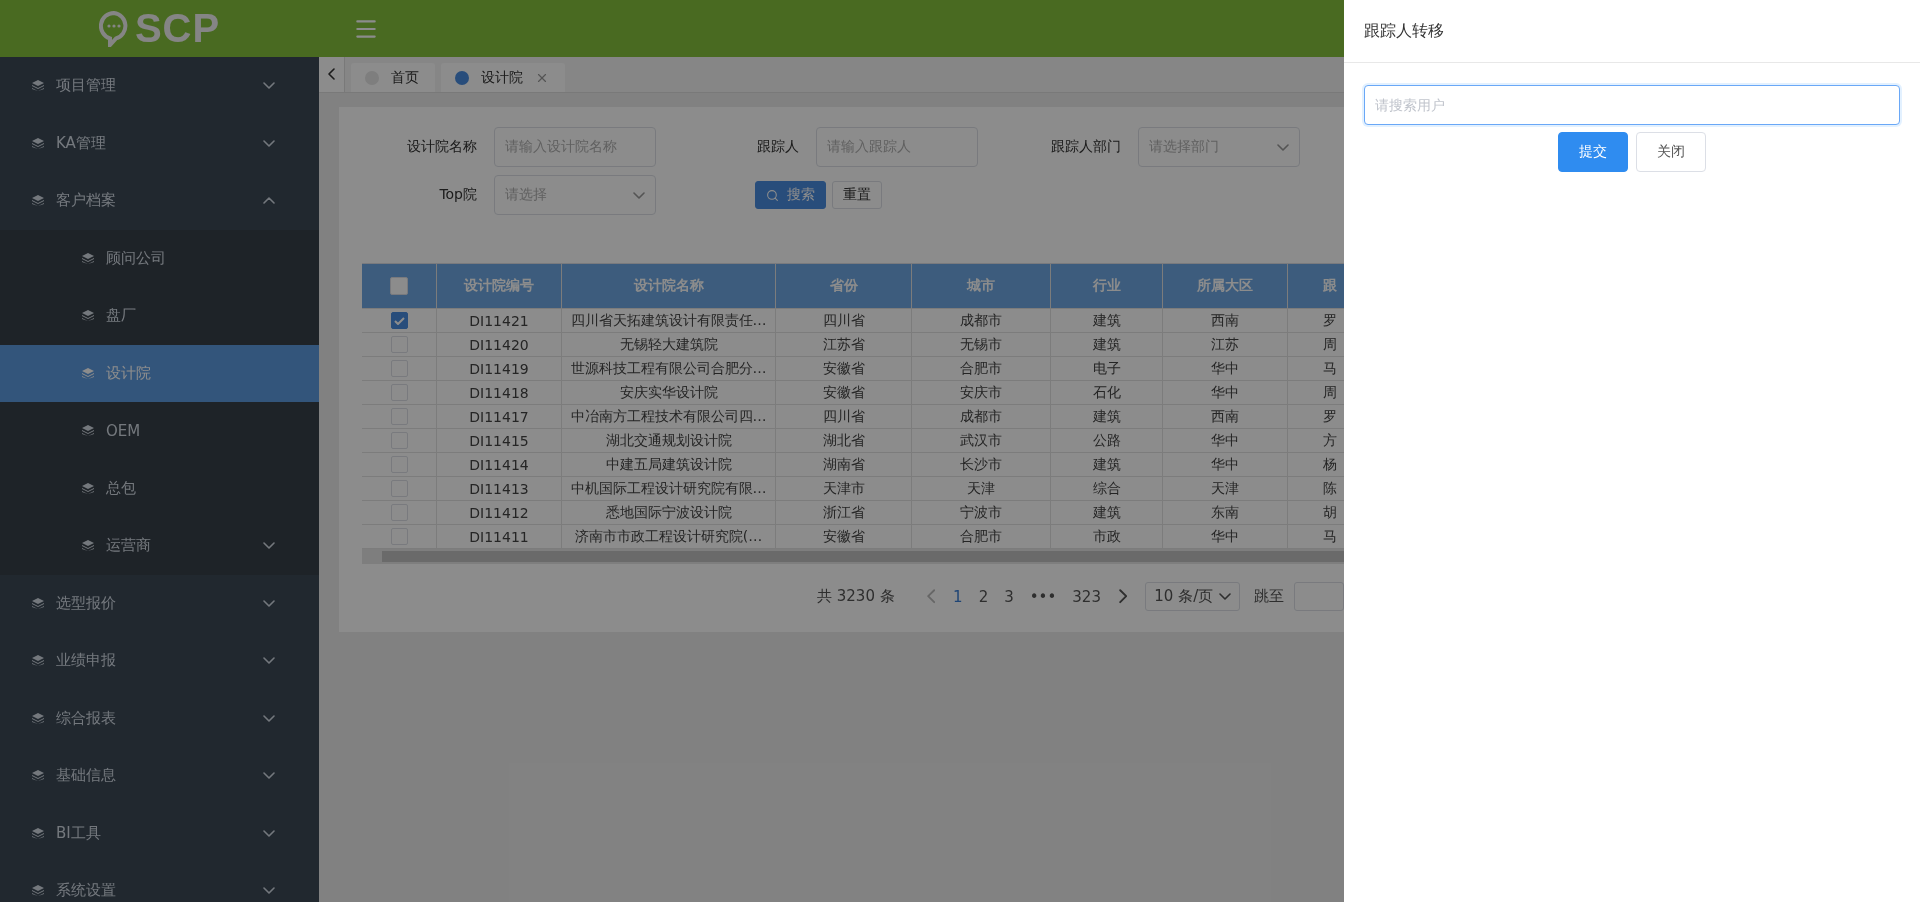  What do you see at coordinates (503, 77) in the screenshot?
I see `page-tab: 设计院` at bounding box center [503, 77].